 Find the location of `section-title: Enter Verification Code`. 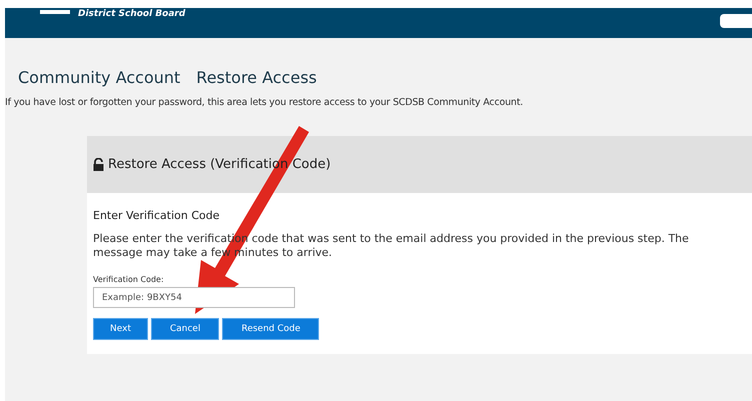

section-title: Enter Verification Code is located at coordinates (156, 215).